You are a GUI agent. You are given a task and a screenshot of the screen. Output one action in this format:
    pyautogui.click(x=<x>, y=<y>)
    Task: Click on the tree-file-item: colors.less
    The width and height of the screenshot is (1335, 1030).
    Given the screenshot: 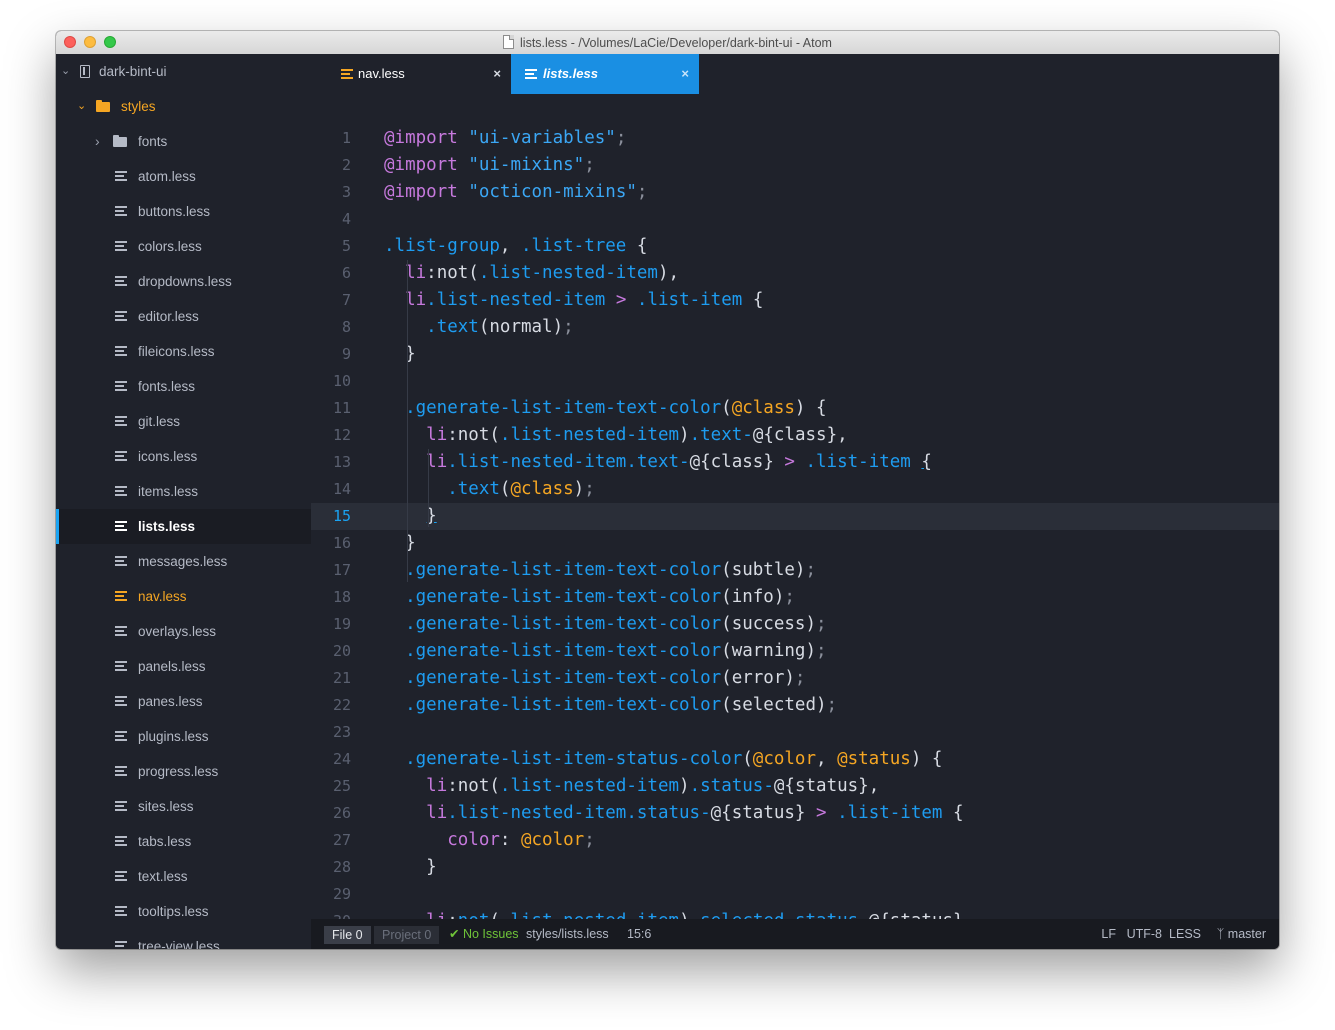 What is the action you would take?
    pyautogui.click(x=183, y=246)
    